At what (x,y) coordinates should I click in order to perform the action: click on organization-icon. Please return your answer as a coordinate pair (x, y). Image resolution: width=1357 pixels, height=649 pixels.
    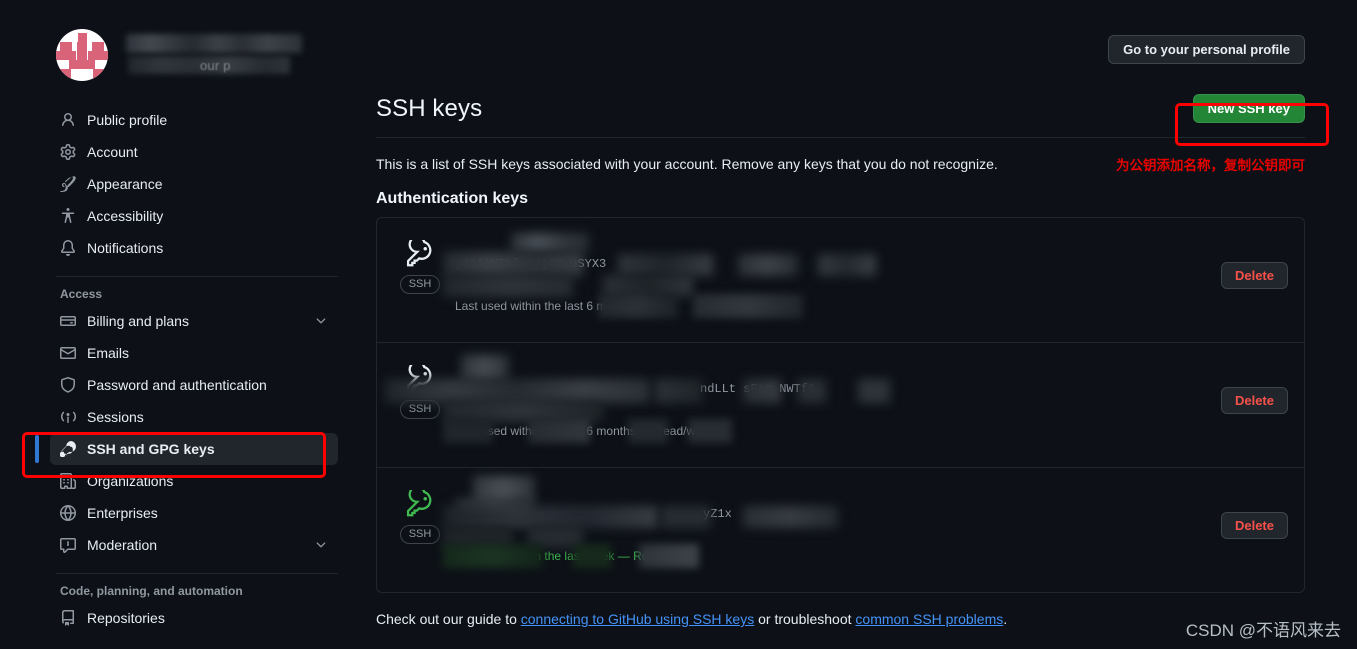
    Looking at the image, I should click on (68, 481).